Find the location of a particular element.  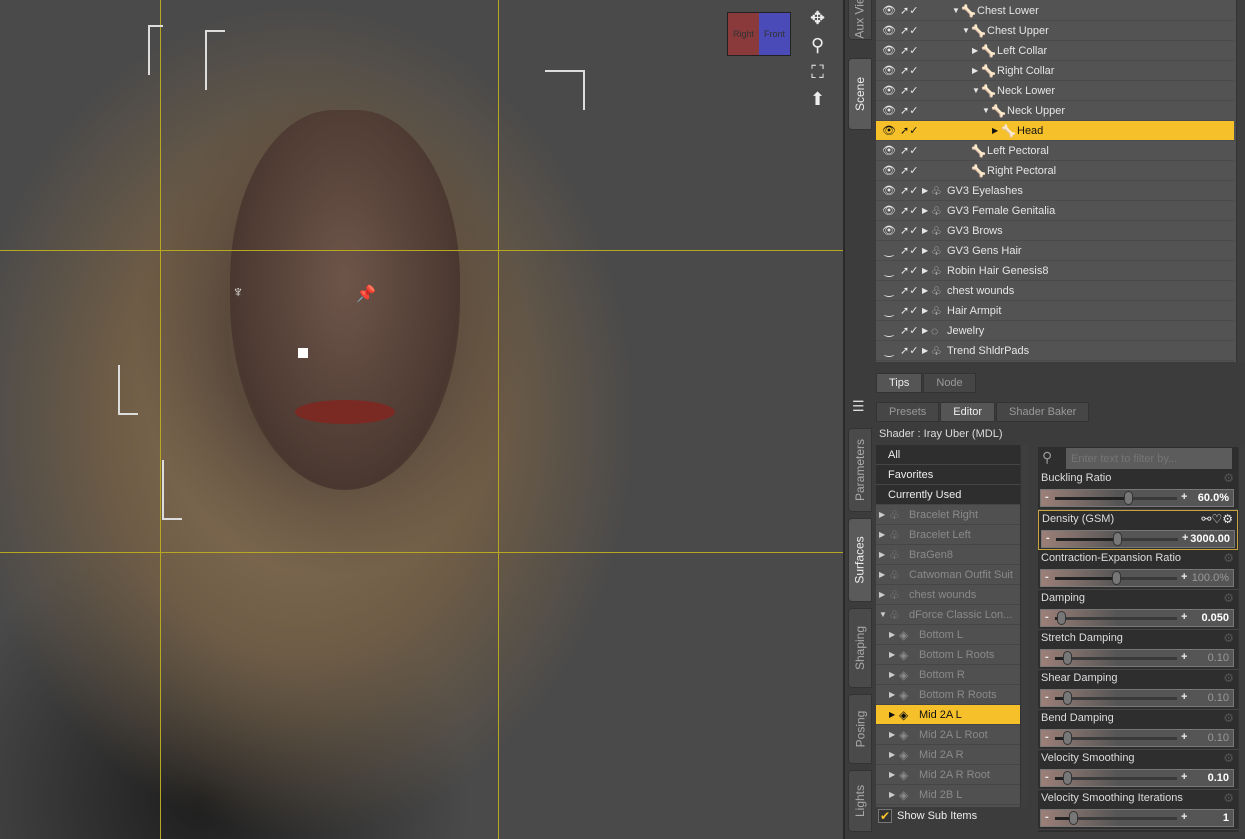

tab-surfaces: Surfaces is located at coordinates (860, 560).